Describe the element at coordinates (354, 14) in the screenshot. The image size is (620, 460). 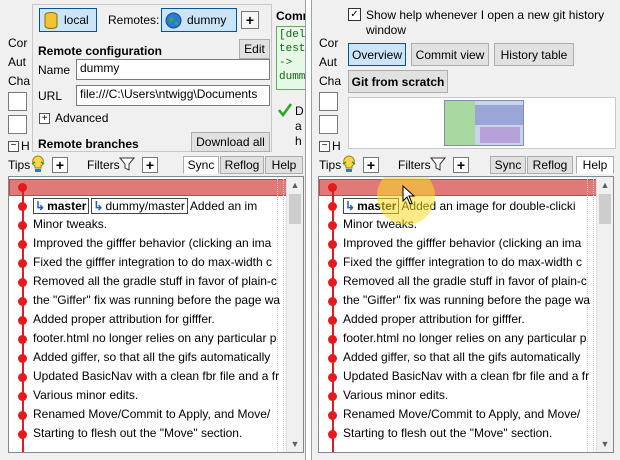
I see `show-help-checkbox: ✓` at that location.